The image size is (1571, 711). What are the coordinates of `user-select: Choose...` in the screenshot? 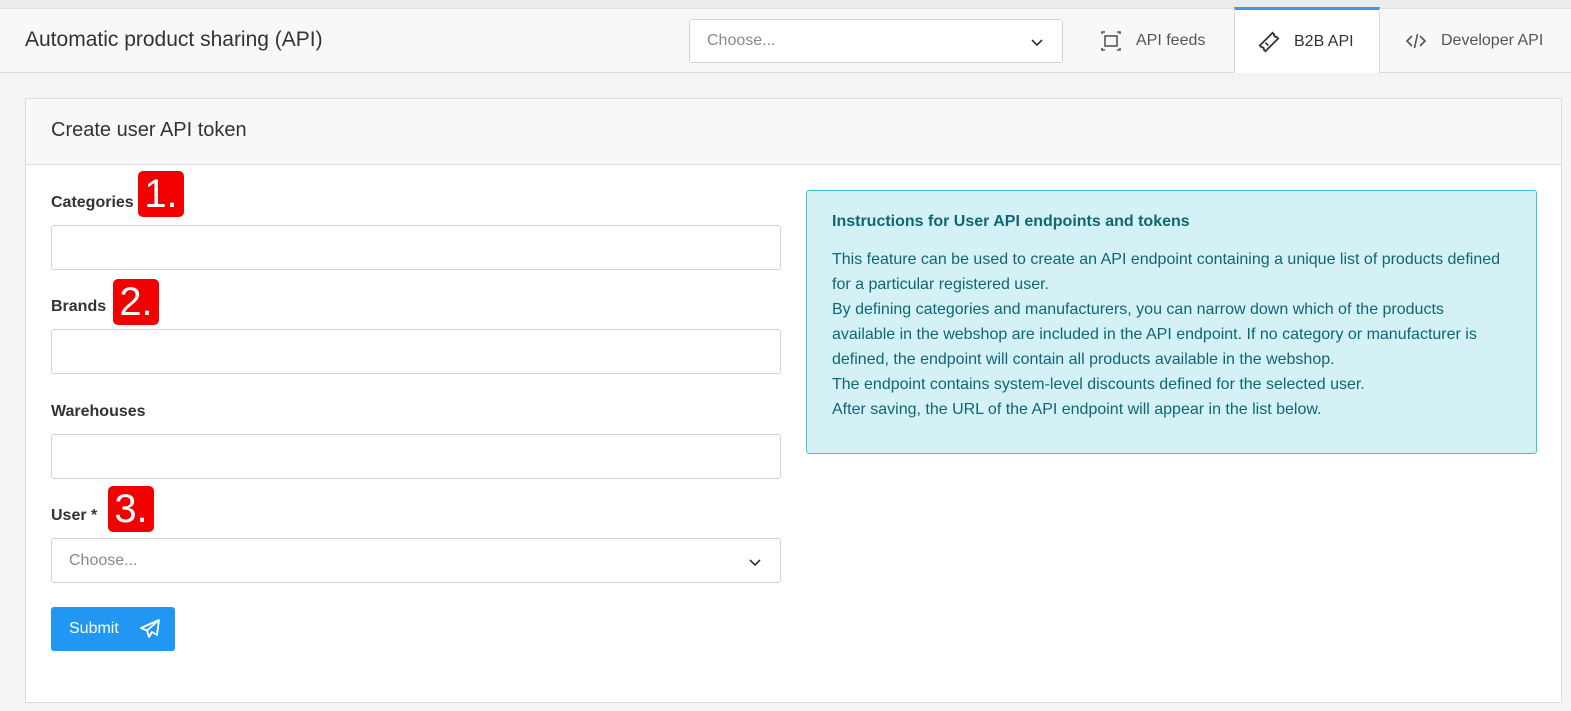 It's located at (416, 560).